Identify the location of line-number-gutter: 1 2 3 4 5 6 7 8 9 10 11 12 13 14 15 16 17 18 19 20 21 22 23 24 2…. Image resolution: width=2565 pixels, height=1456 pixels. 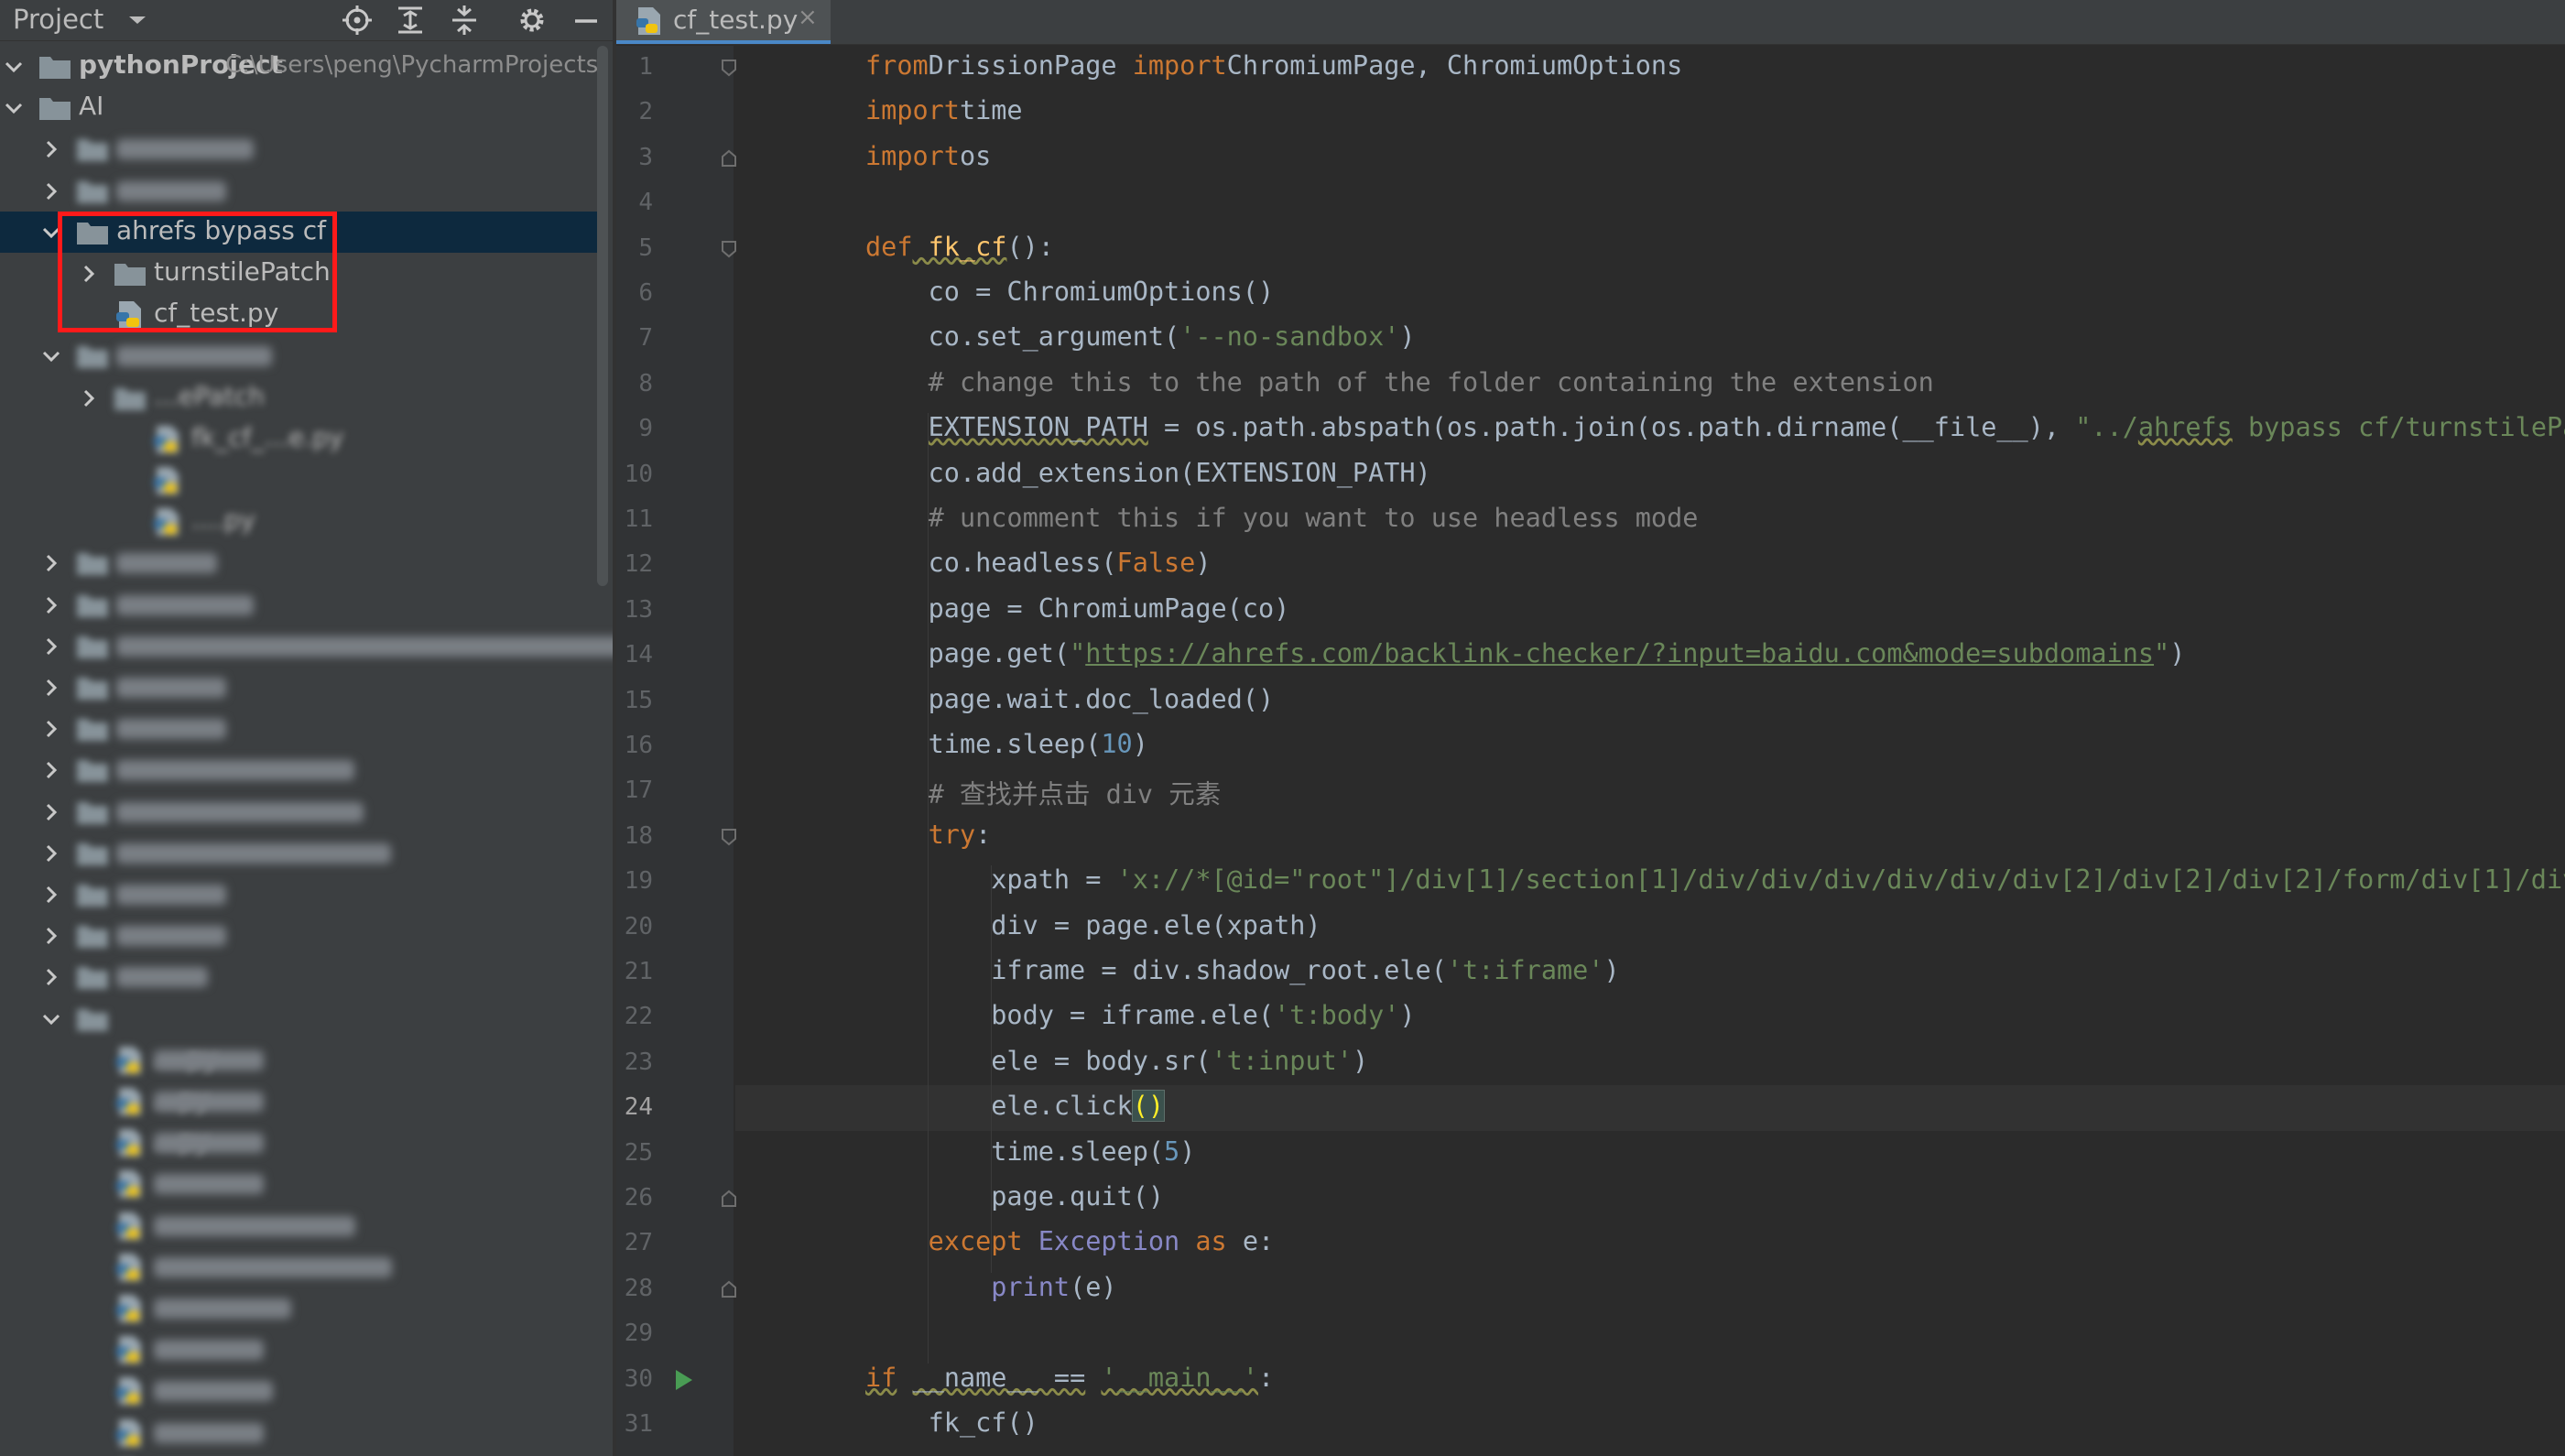
(676, 751).